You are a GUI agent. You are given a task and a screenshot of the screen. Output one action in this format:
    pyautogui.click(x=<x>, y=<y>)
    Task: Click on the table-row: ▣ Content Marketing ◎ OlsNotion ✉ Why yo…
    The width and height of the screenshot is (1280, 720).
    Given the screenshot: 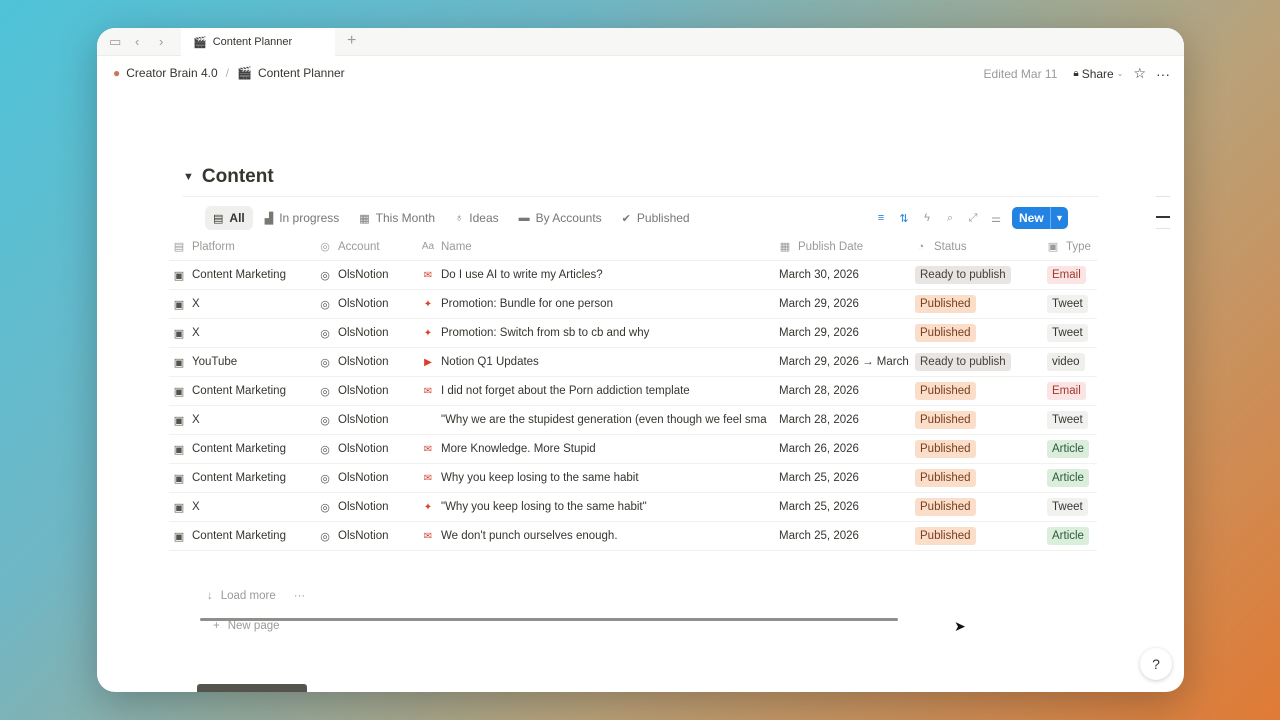 What is the action you would take?
    pyautogui.click(x=633, y=478)
    